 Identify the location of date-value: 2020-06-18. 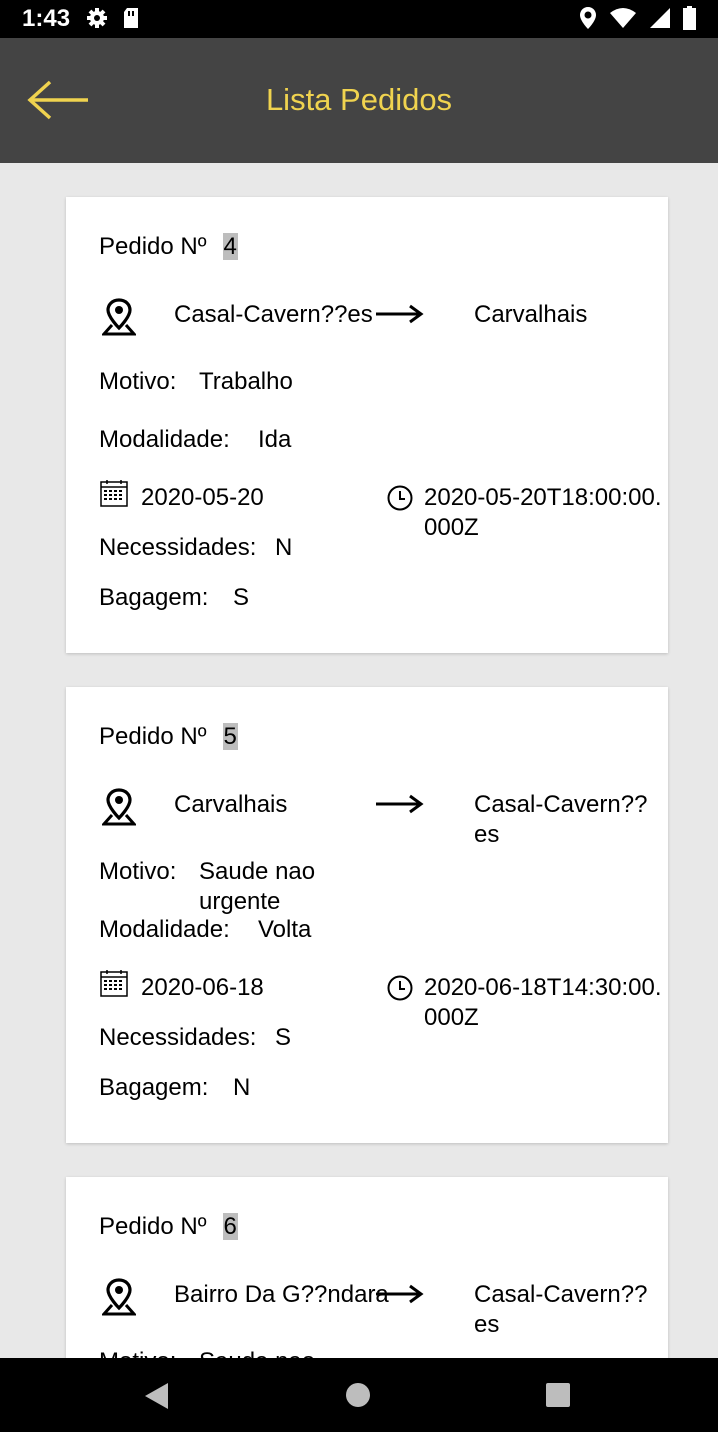
(202, 987).